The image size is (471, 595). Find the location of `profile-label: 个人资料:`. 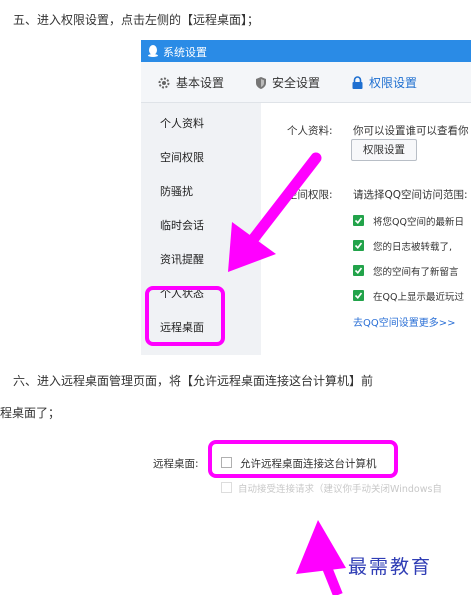

profile-label: 个人资料: is located at coordinates (310, 131).